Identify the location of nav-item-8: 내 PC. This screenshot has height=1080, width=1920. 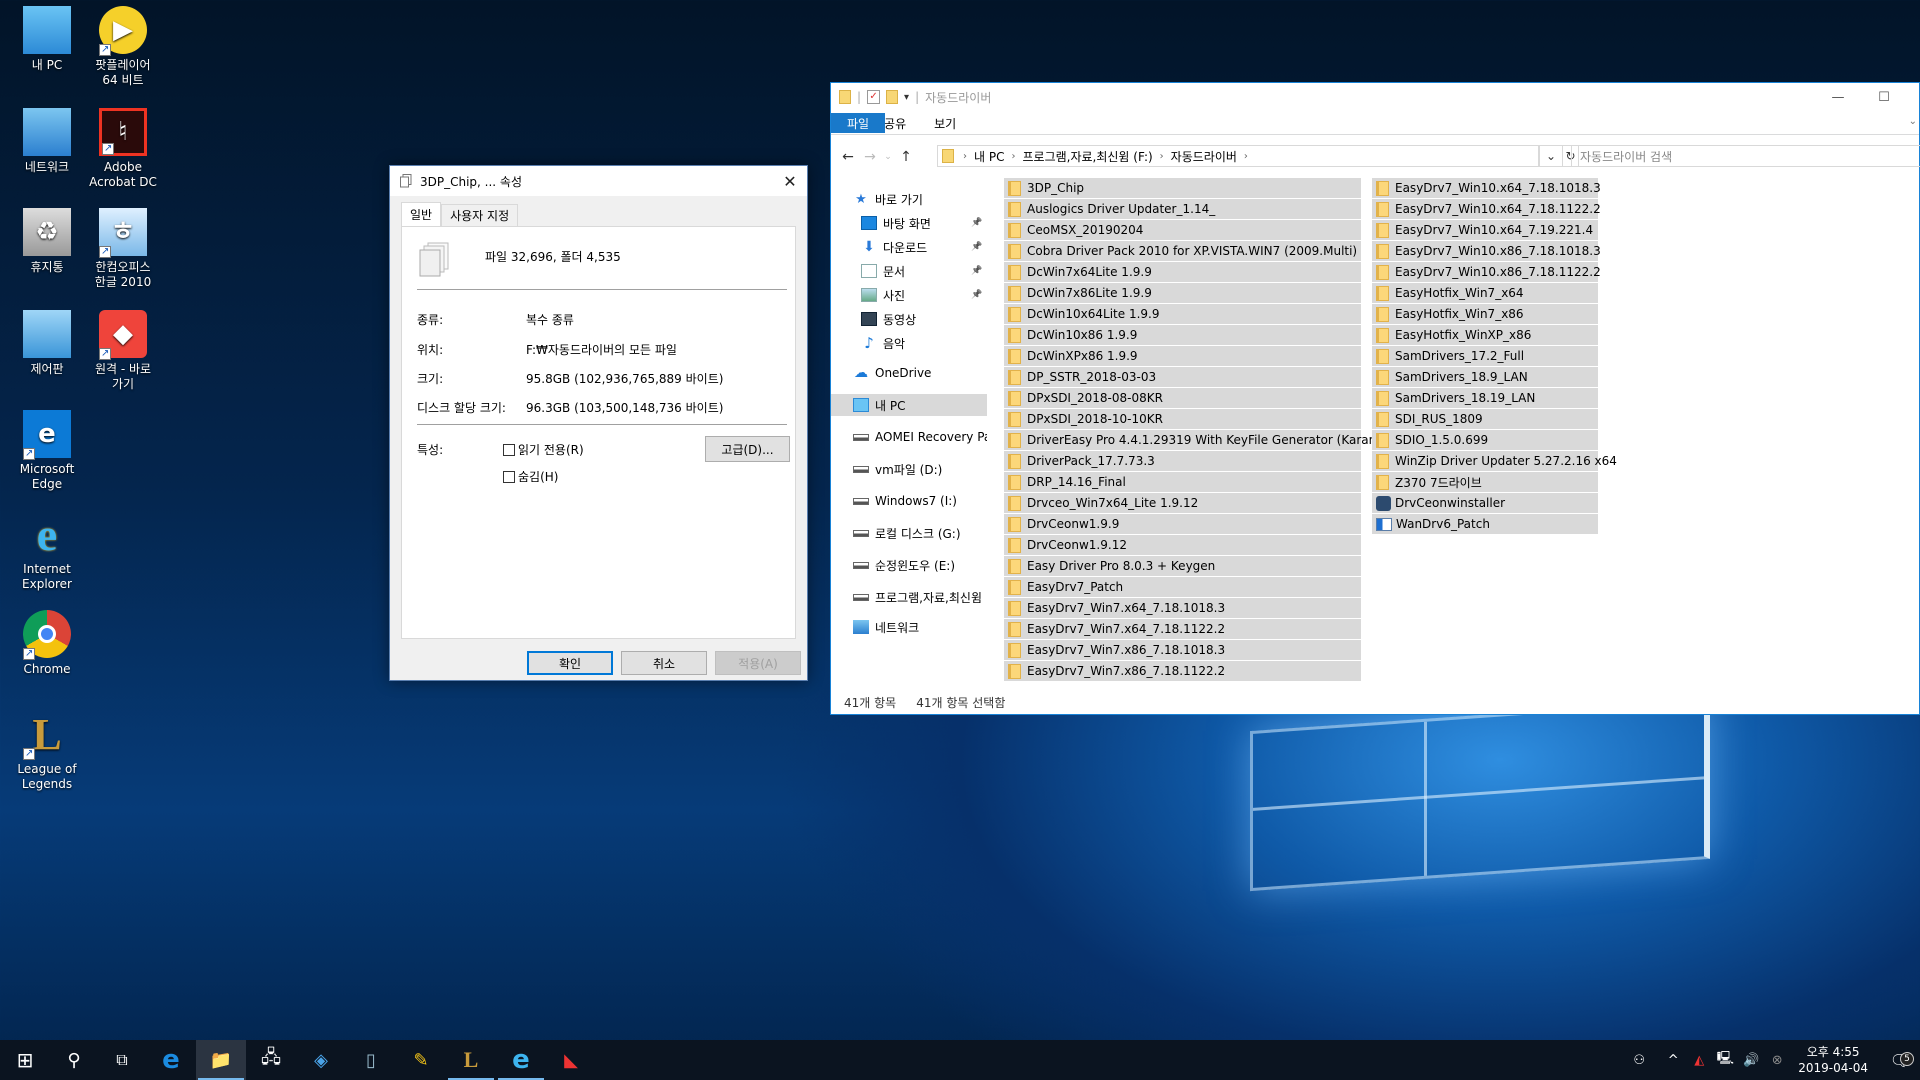
(909, 405).